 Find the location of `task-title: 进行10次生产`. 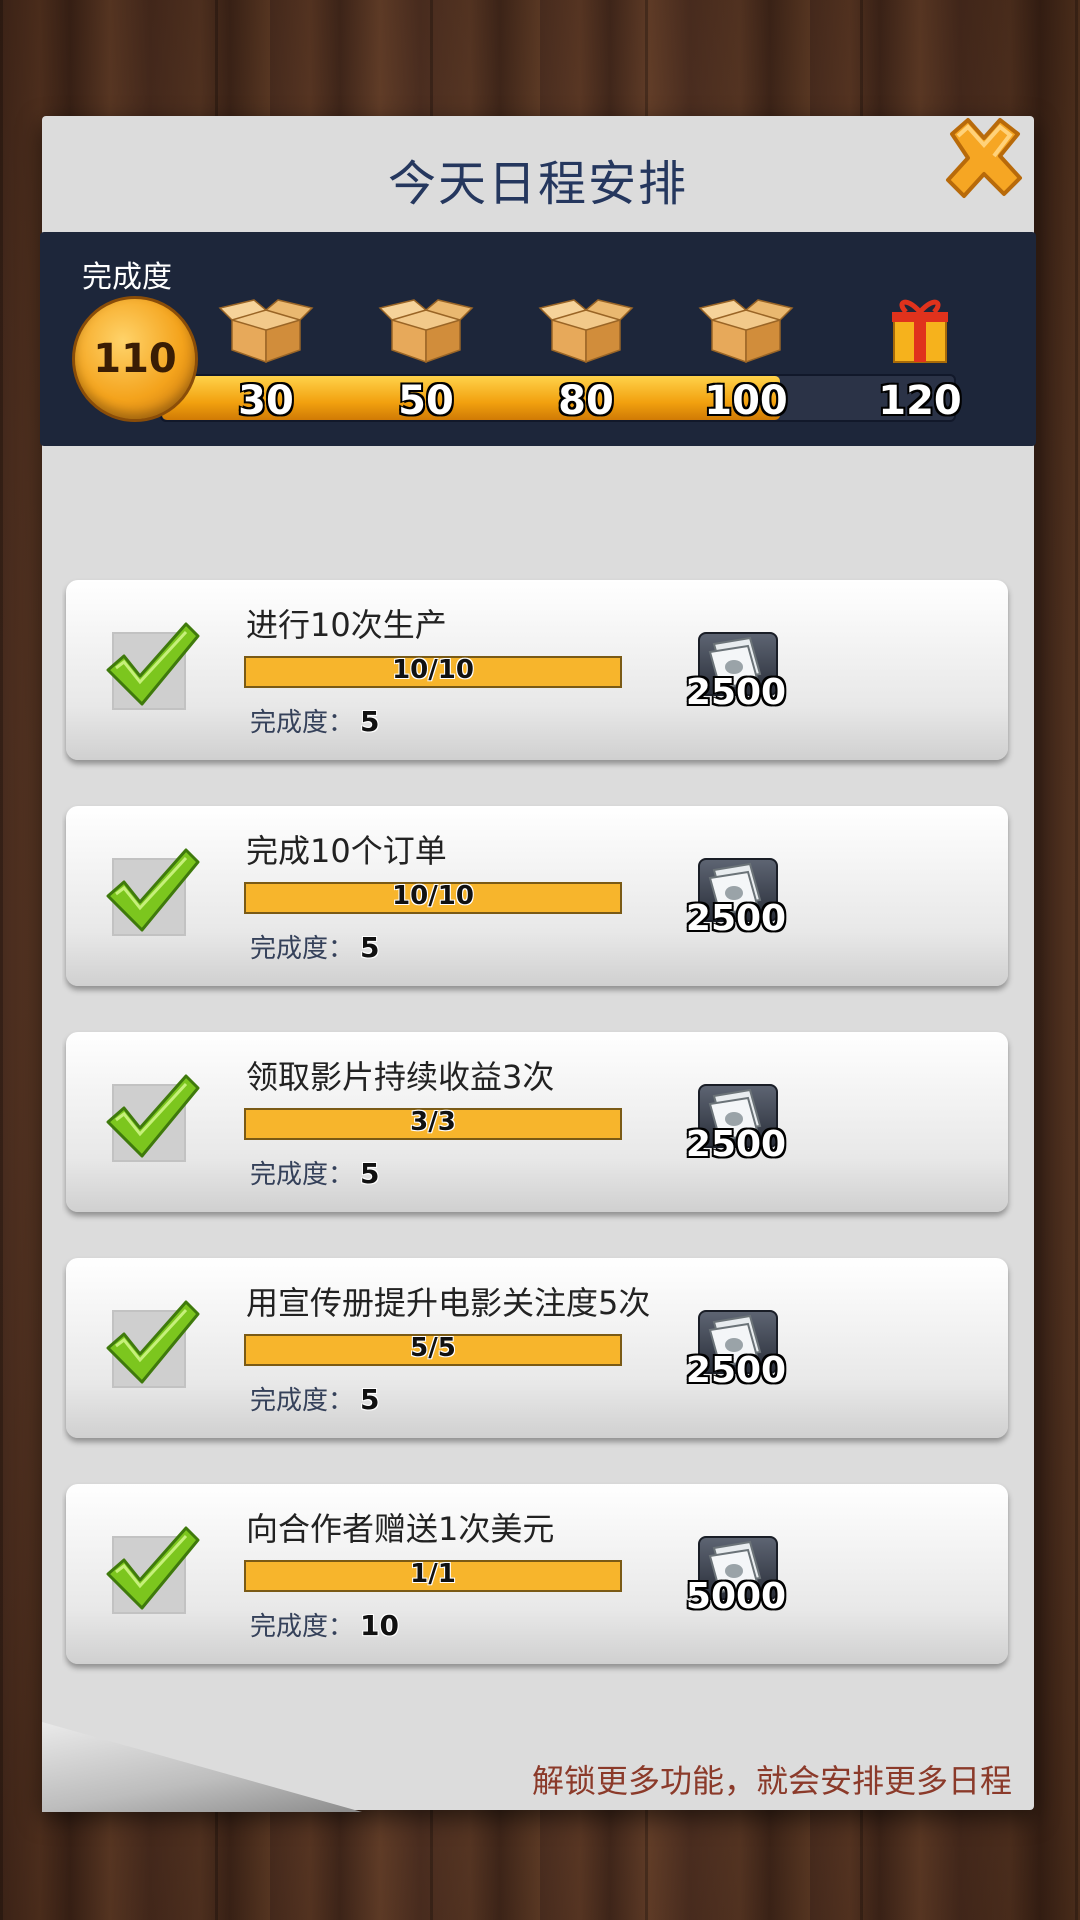

task-title: 进行10次生产 is located at coordinates (346, 625).